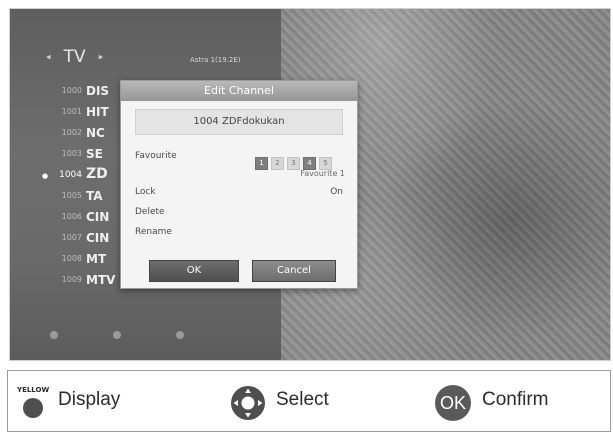 The width and height of the screenshot is (613, 432). Describe the element at coordinates (45, 176) in the screenshot. I see `selected-indicator-icon: ●` at that location.